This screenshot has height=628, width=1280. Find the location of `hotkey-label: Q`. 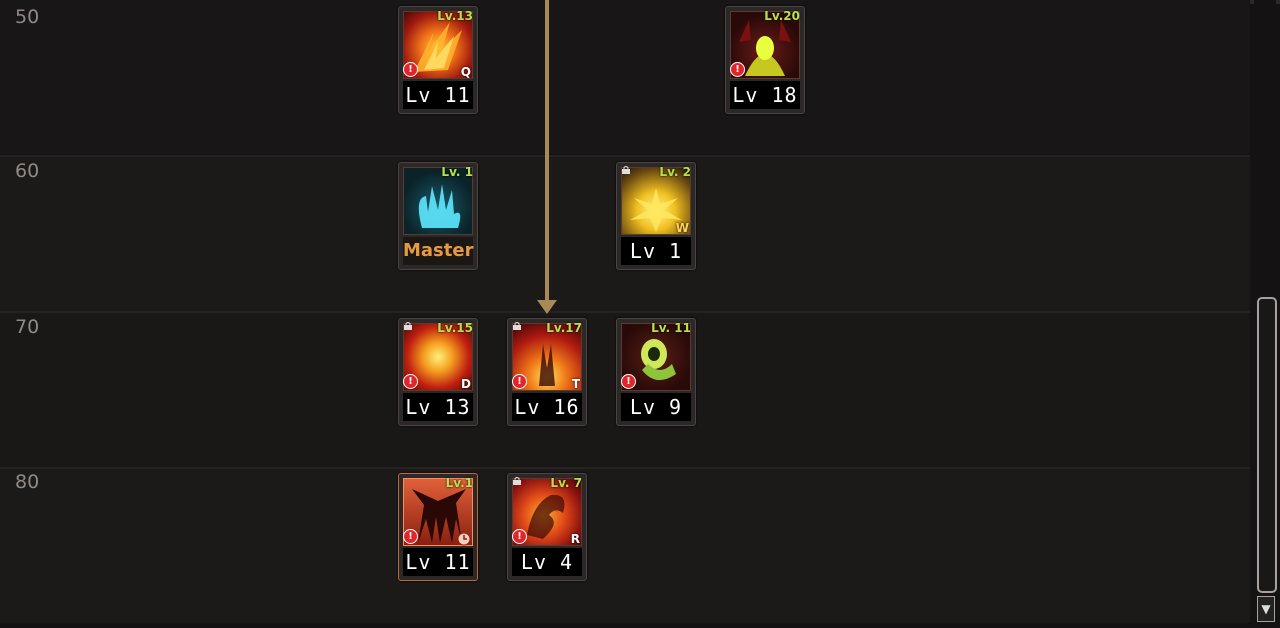

hotkey-label: Q is located at coordinates (465, 72).